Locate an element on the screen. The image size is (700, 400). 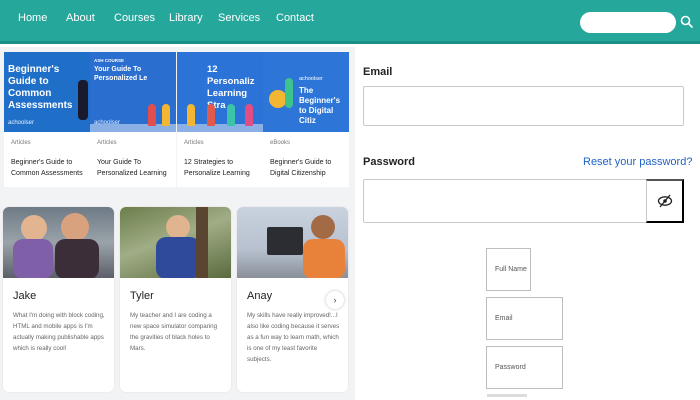
nav-link-services: Services is located at coordinates (239, 18).